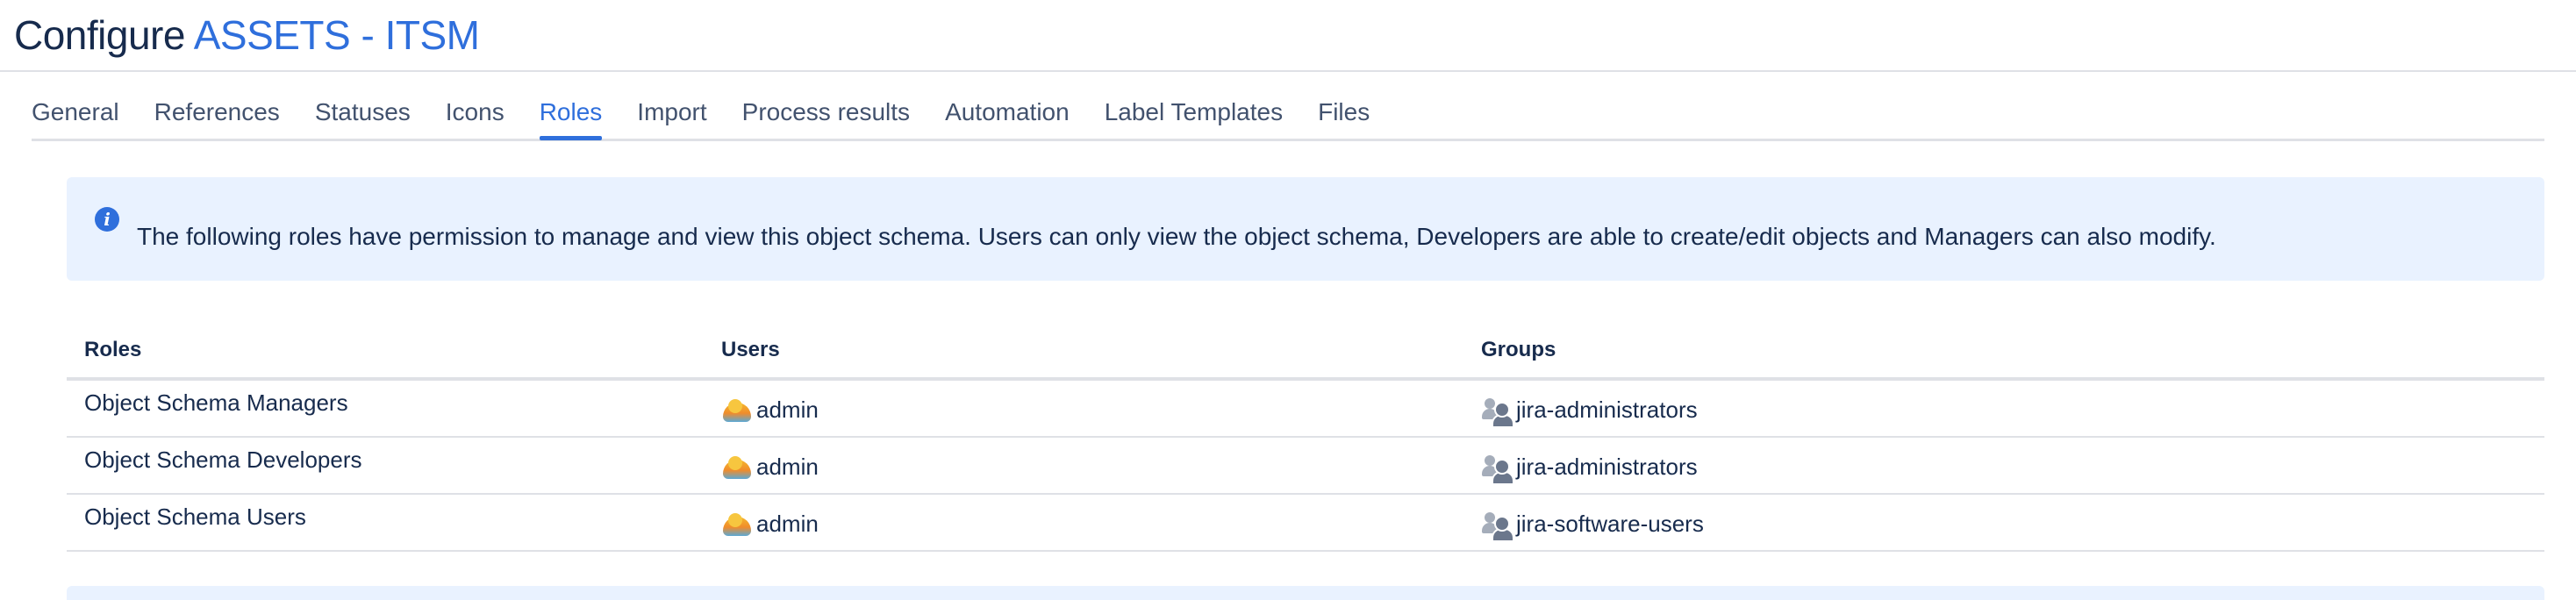  Describe the element at coordinates (1007, 116) in the screenshot. I see `tab-automation: Automation` at that location.